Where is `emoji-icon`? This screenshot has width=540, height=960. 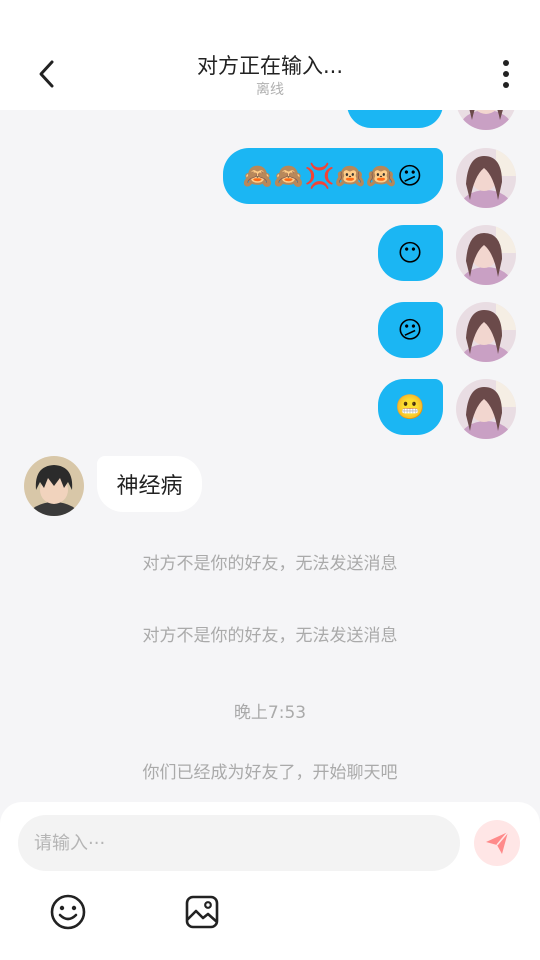 emoji-icon is located at coordinates (68, 912).